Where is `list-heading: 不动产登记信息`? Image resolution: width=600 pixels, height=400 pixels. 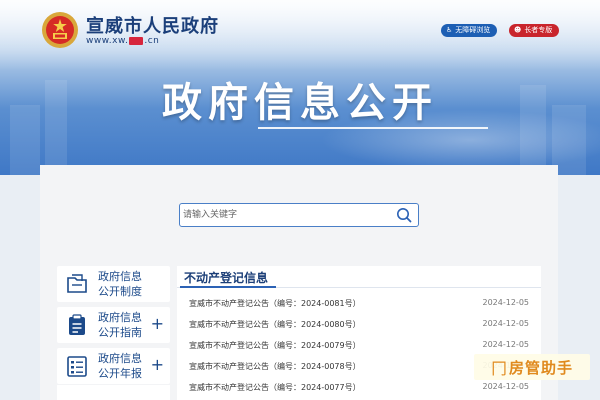 list-heading: 不动产登记信息 is located at coordinates (226, 277).